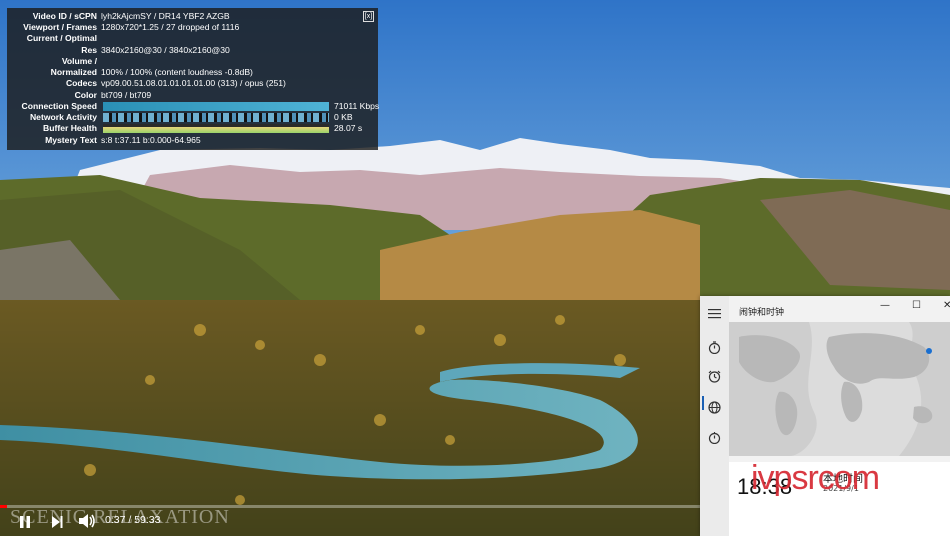 This screenshot has width=950, height=536. I want to click on stats-label: Viewport / Frames, so click(60, 27).